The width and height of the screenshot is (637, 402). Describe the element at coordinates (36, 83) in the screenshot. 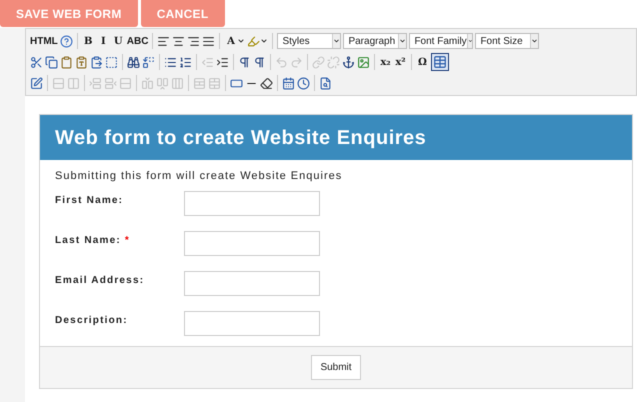

I see `edit-icon` at that location.